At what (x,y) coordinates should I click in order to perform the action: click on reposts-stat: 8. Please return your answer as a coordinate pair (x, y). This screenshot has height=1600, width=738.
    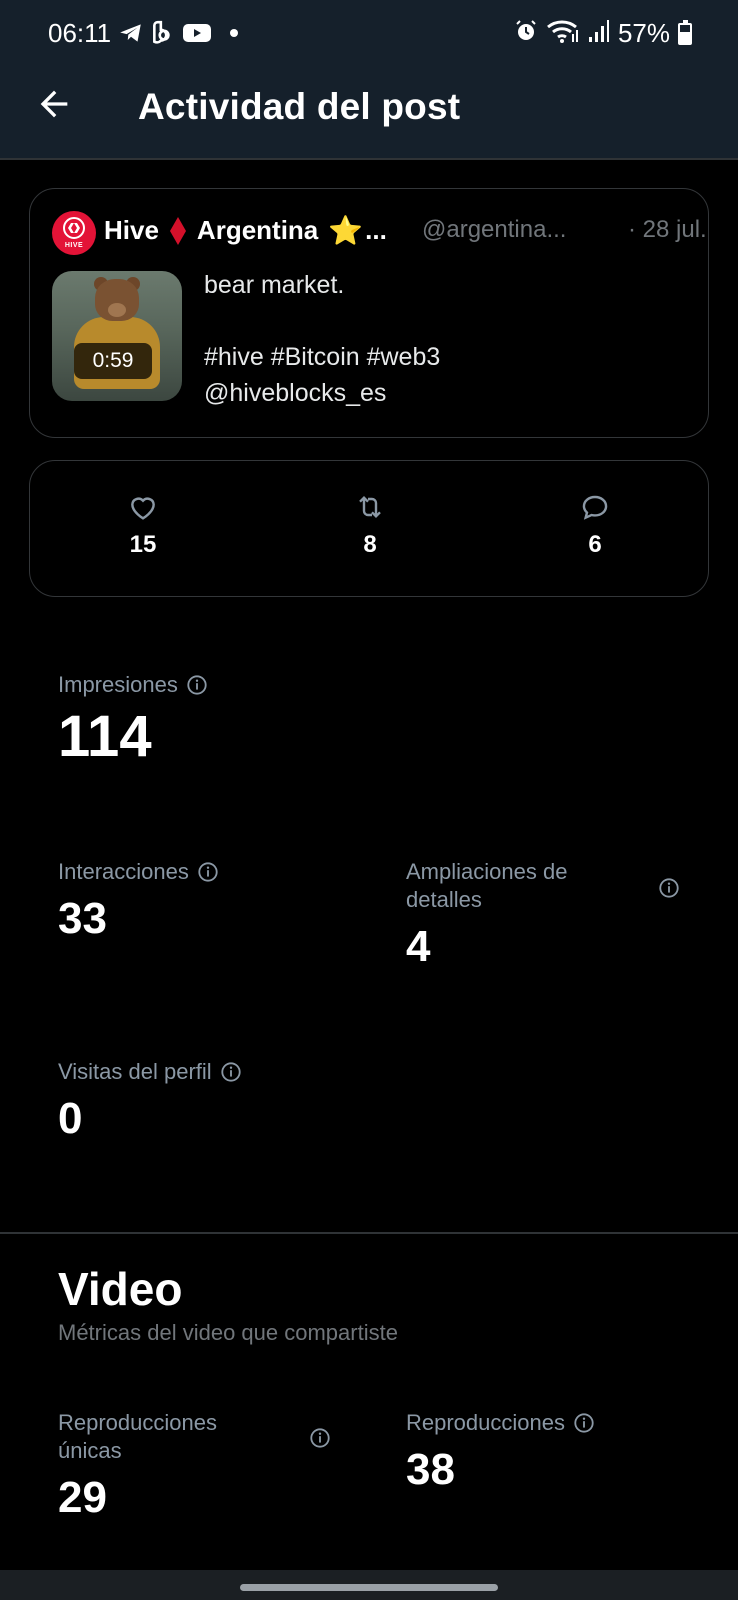
    Looking at the image, I should click on (370, 525).